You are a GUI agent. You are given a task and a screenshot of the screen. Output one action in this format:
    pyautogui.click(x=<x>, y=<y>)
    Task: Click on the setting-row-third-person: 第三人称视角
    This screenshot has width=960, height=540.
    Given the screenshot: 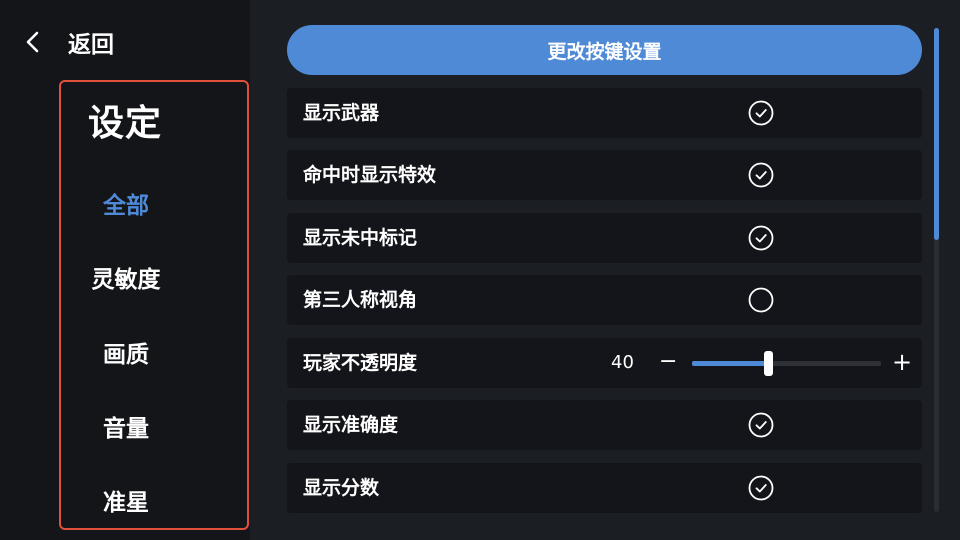 What is the action you would take?
    pyautogui.click(x=604, y=300)
    